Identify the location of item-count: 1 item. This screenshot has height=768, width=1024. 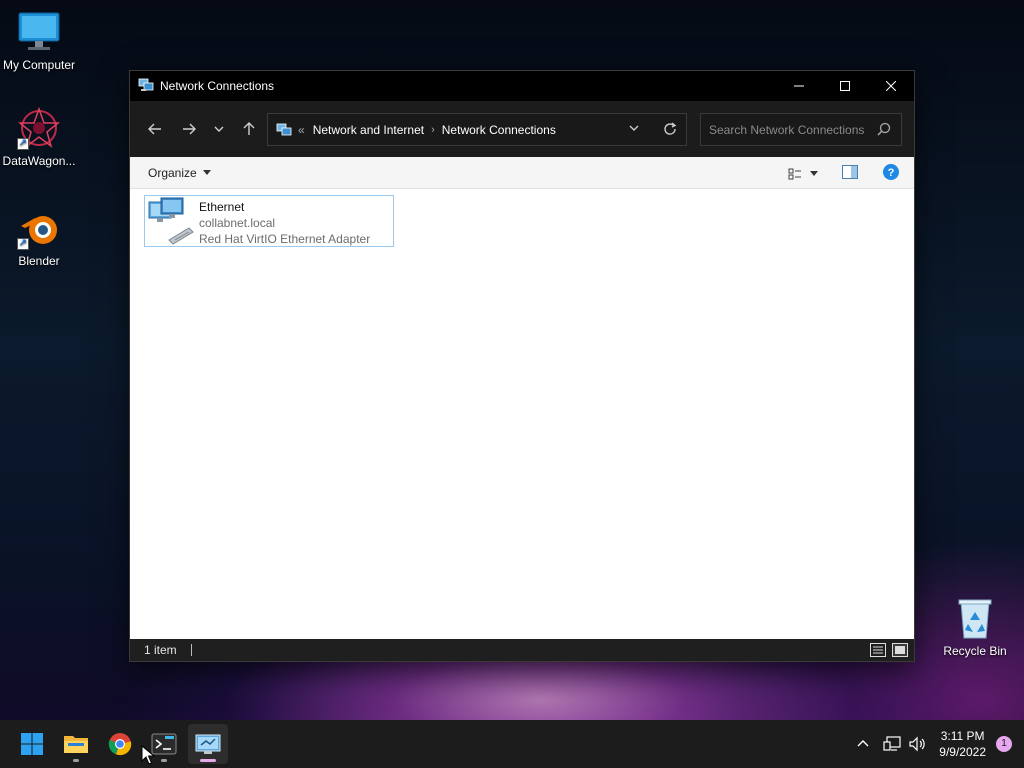
(160, 650).